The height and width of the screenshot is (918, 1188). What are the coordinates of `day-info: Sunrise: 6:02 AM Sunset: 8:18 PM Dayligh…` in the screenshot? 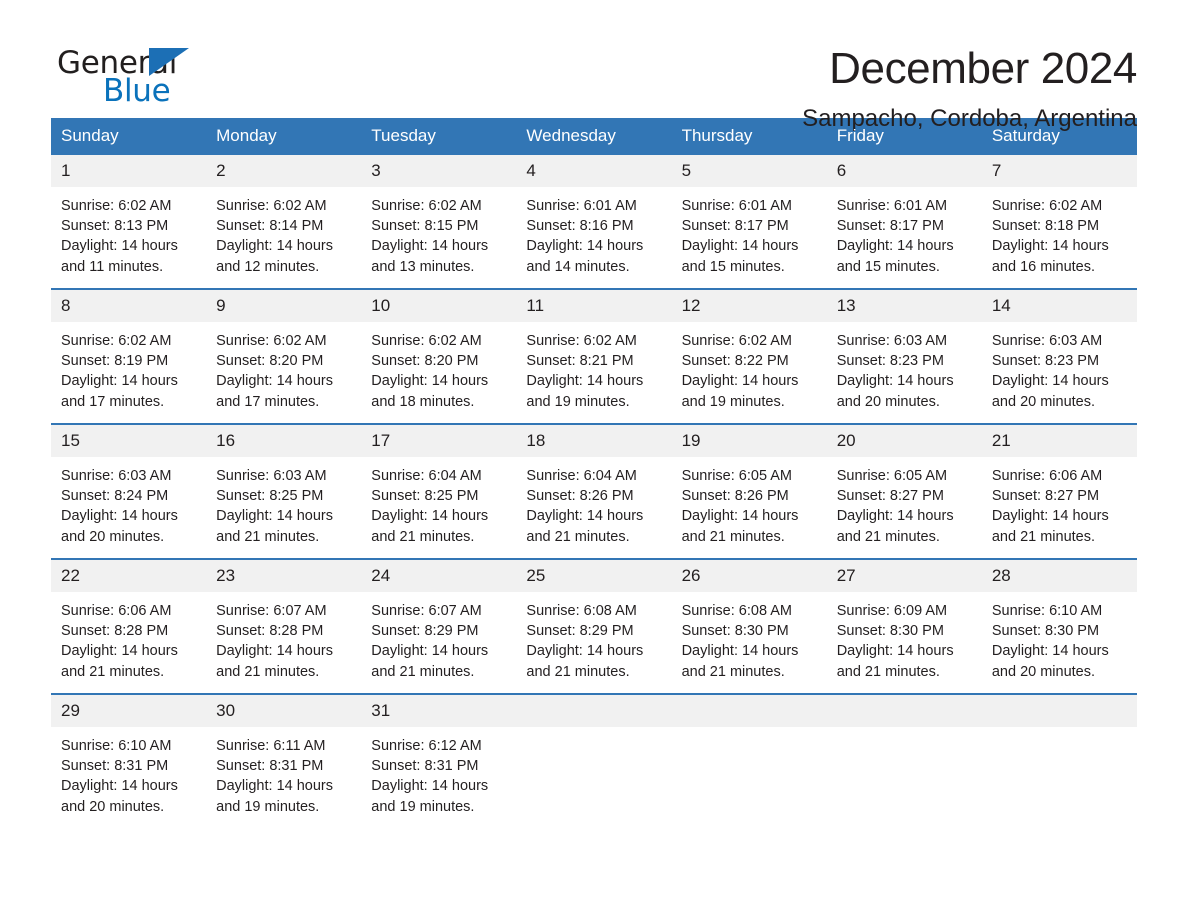 It's located at (1059, 232).